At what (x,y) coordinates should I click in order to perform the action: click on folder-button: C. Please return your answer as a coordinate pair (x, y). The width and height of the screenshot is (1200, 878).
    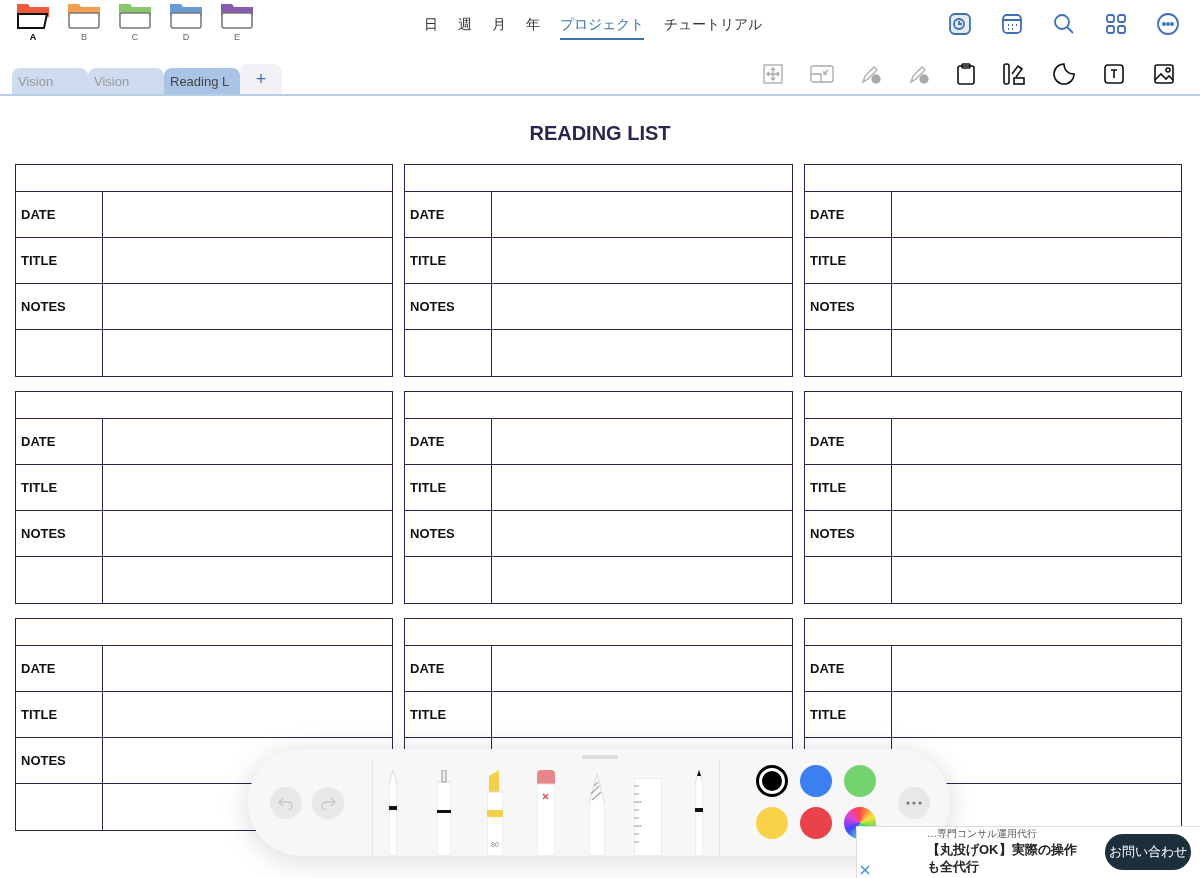
    Looking at the image, I should click on (135, 23).